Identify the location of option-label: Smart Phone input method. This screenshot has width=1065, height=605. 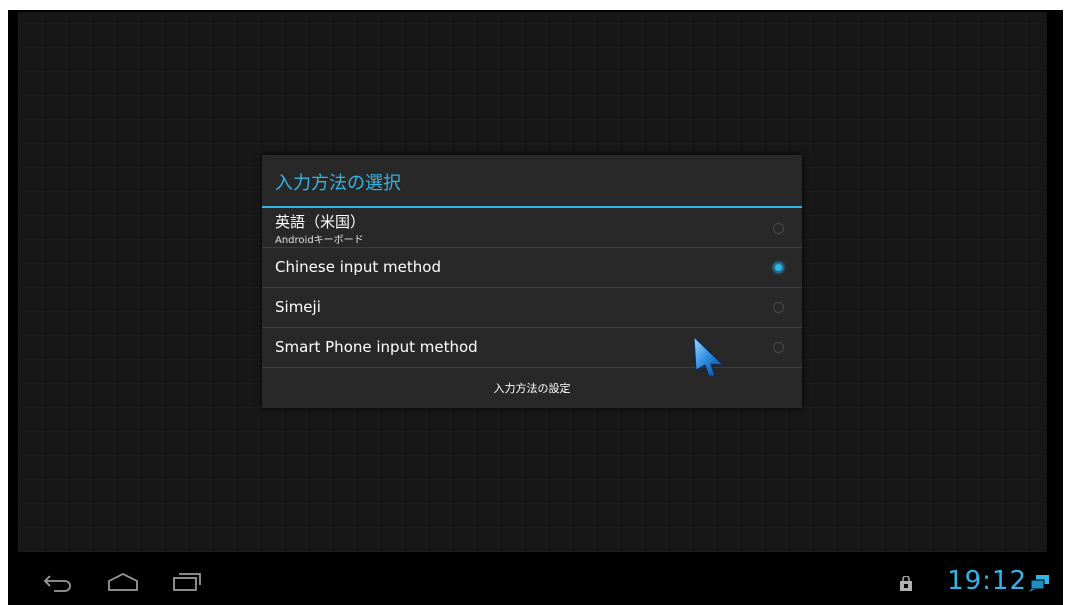
(376, 347).